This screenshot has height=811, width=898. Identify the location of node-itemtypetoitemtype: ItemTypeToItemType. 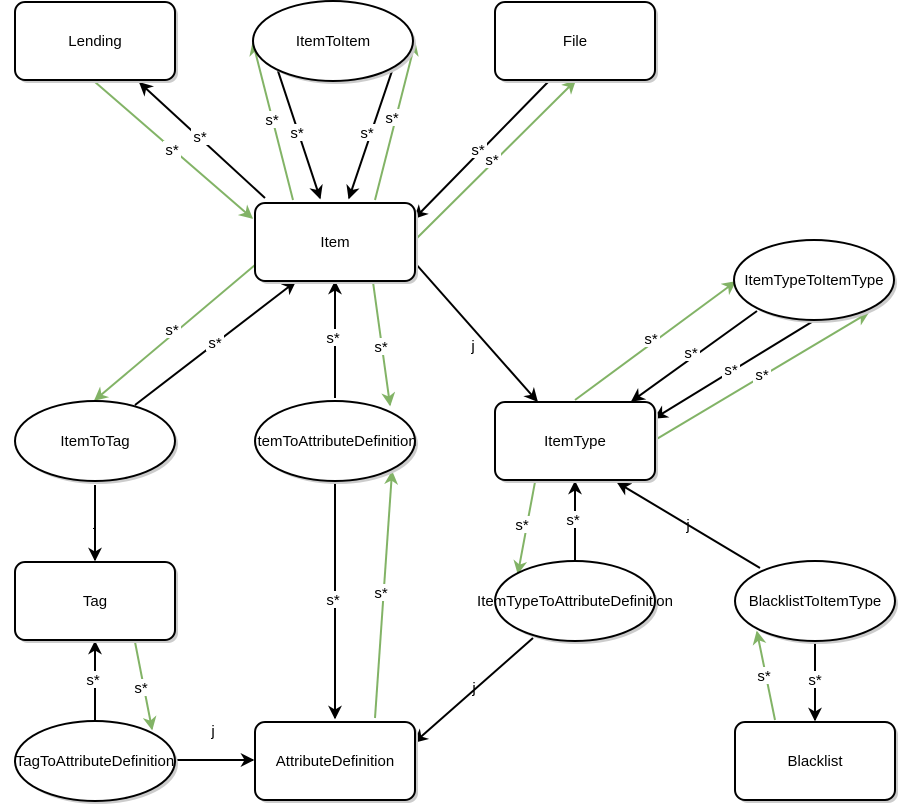
(815, 281).